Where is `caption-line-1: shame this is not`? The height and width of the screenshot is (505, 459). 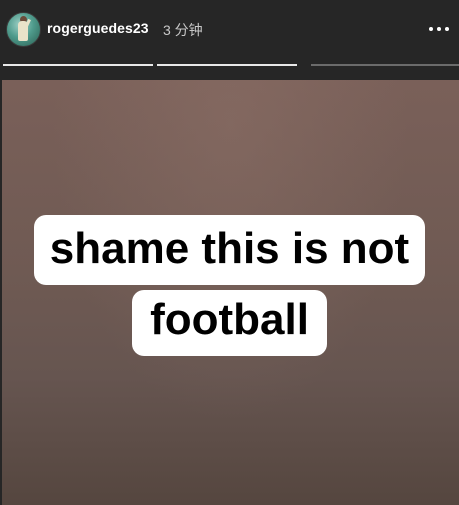 caption-line-1: shame this is not is located at coordinates (229, 250).